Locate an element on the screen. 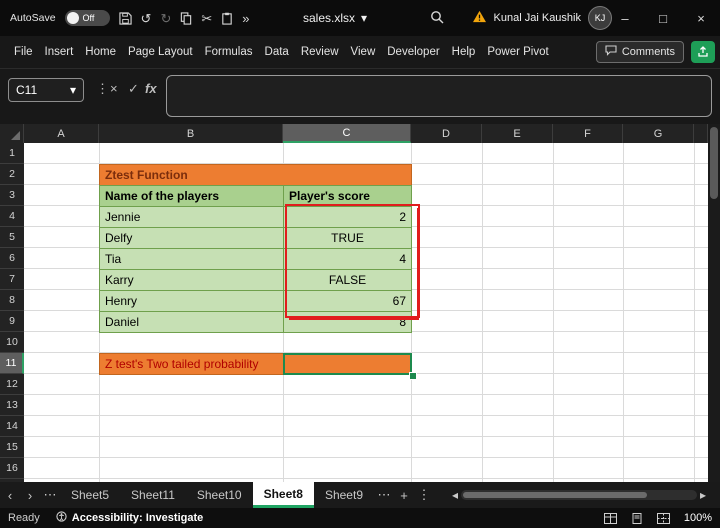 This screenshot has height=528, width=720. cell-b3-header: Name of the players is located at coordinates (191, 196).